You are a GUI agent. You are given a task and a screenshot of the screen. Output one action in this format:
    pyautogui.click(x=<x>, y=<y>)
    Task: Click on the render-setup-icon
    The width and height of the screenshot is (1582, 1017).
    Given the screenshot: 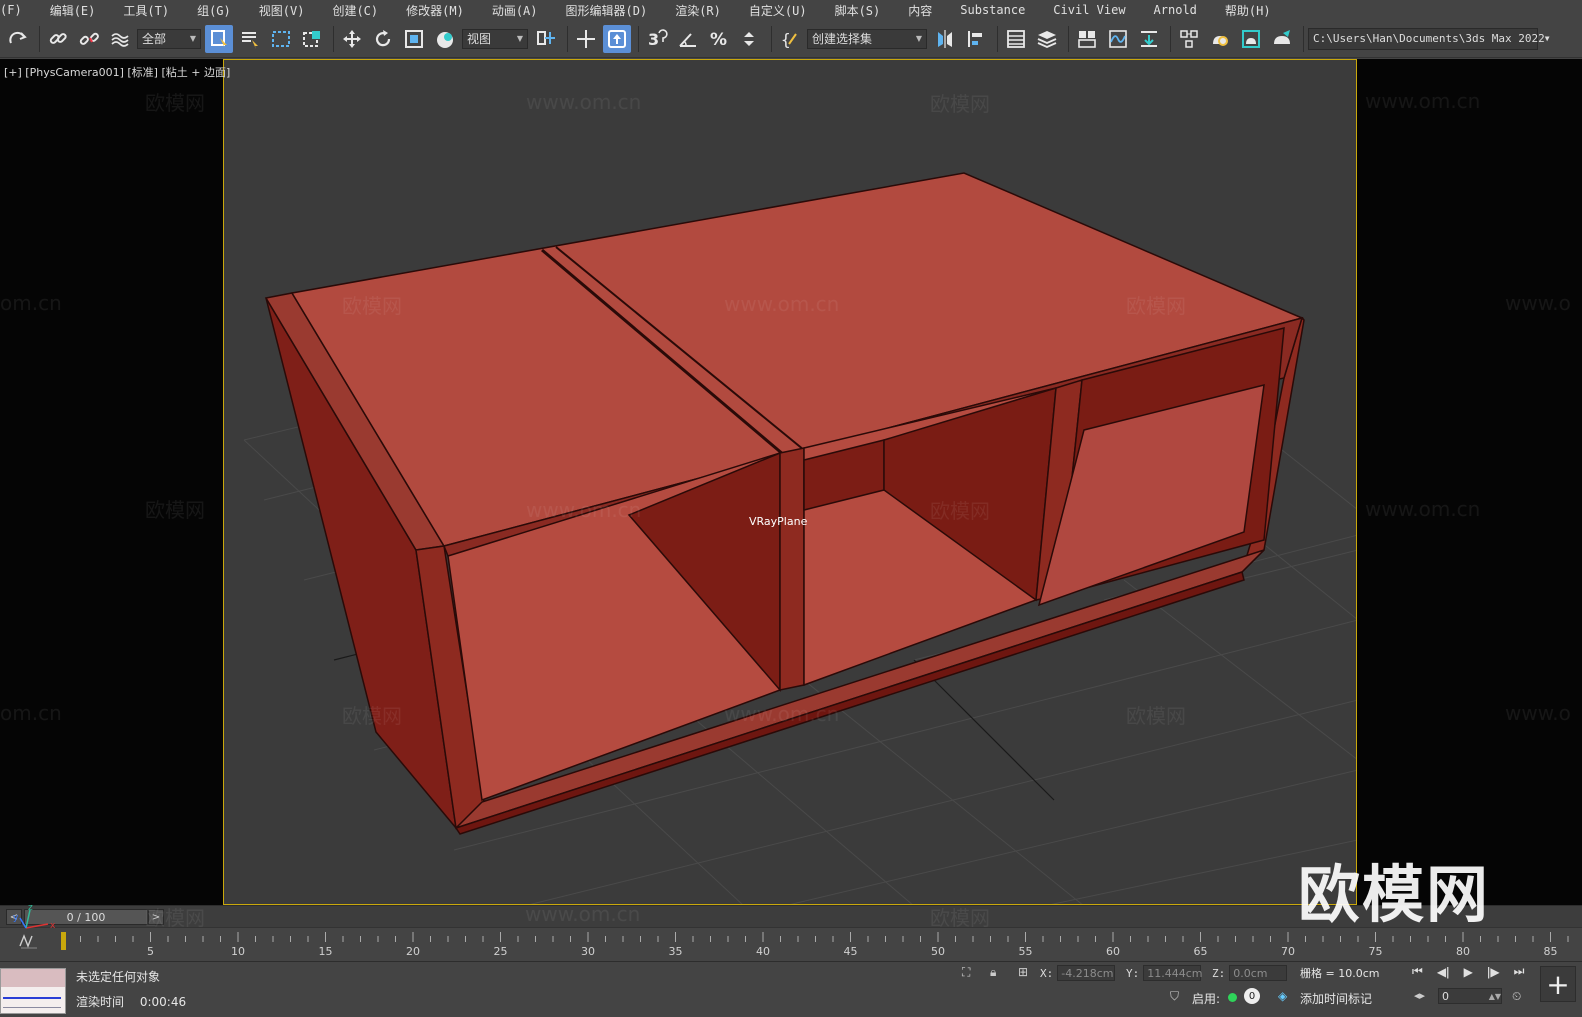 What is the action you would take?
    pyautogui.click(x=1220, y=39)
    